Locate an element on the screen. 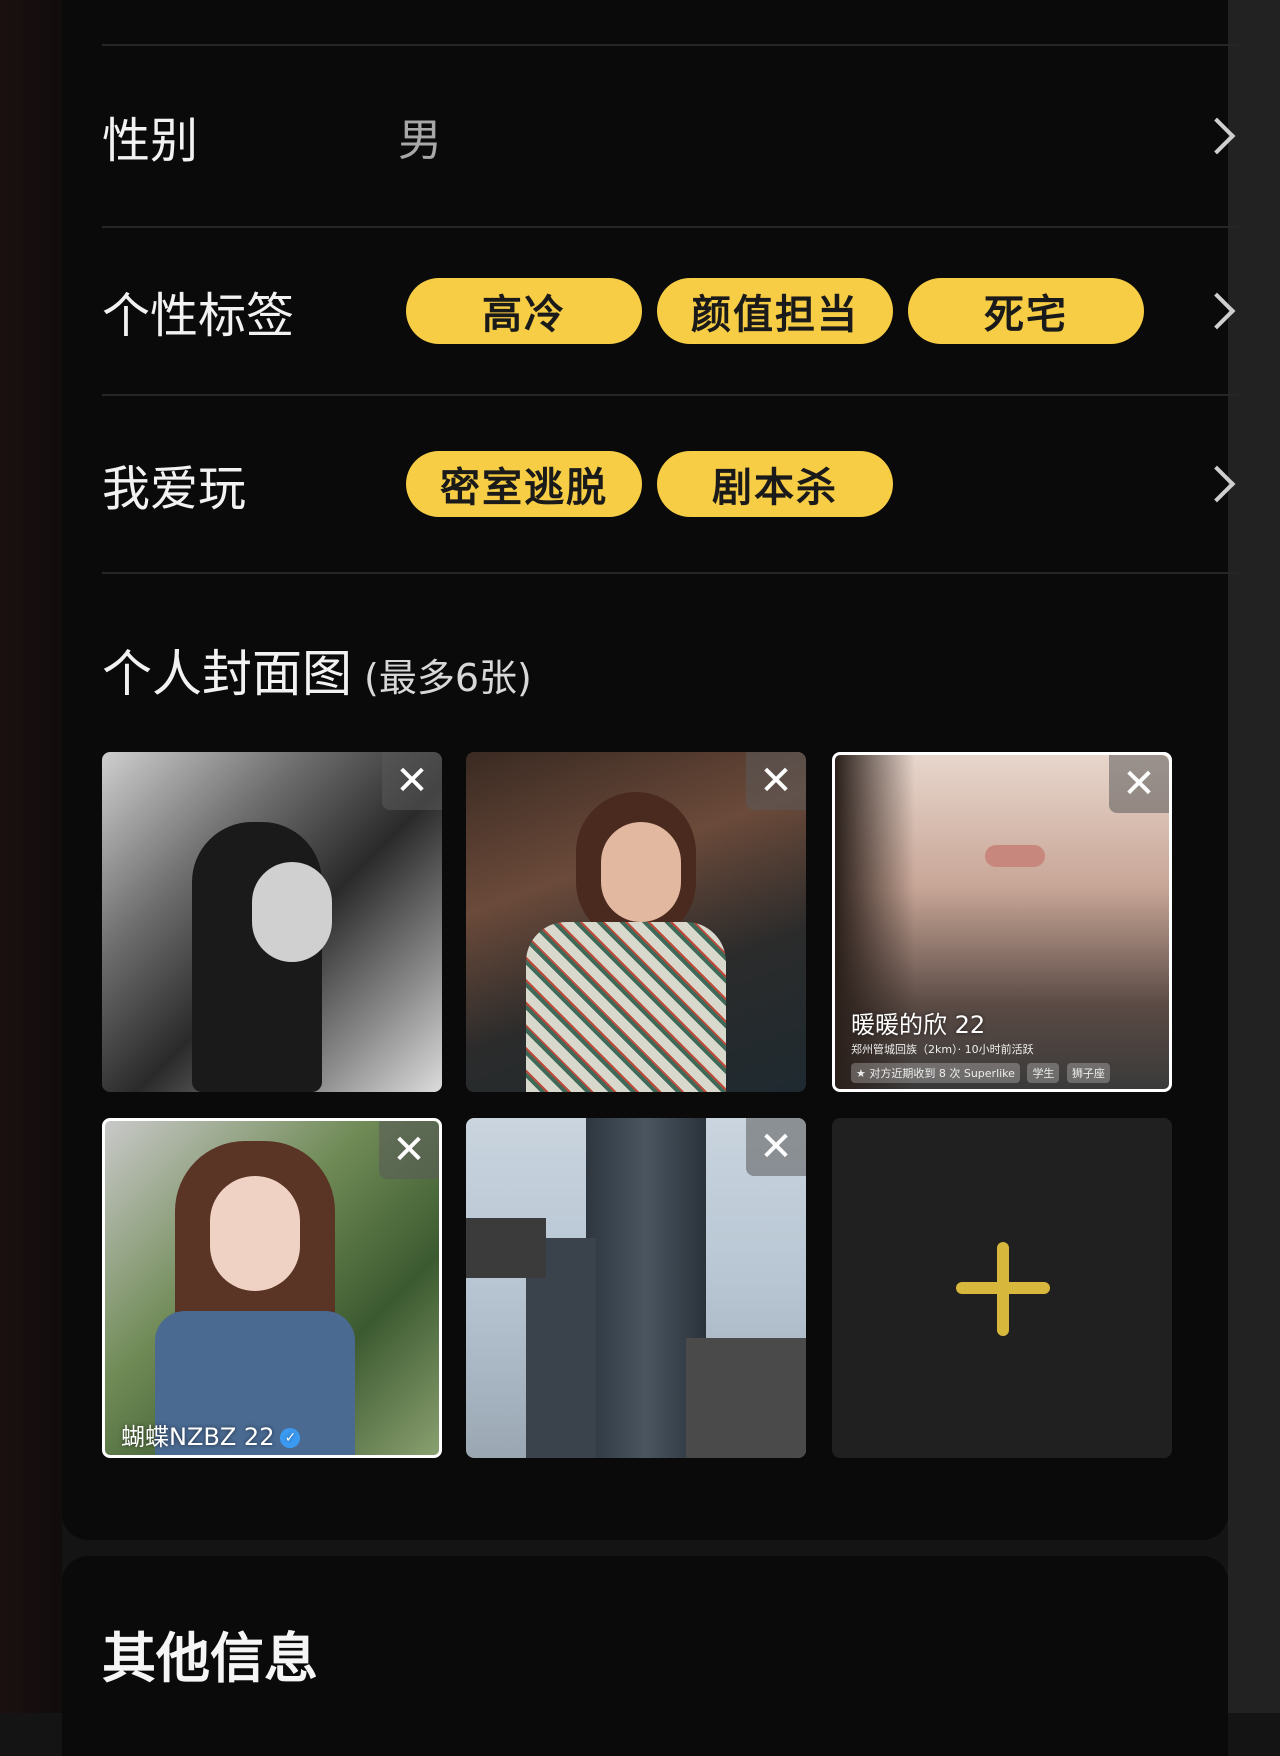 The height and width of the screenshot is (1756, 1280). add-photo-button is located at coordinates (1002, 1288).